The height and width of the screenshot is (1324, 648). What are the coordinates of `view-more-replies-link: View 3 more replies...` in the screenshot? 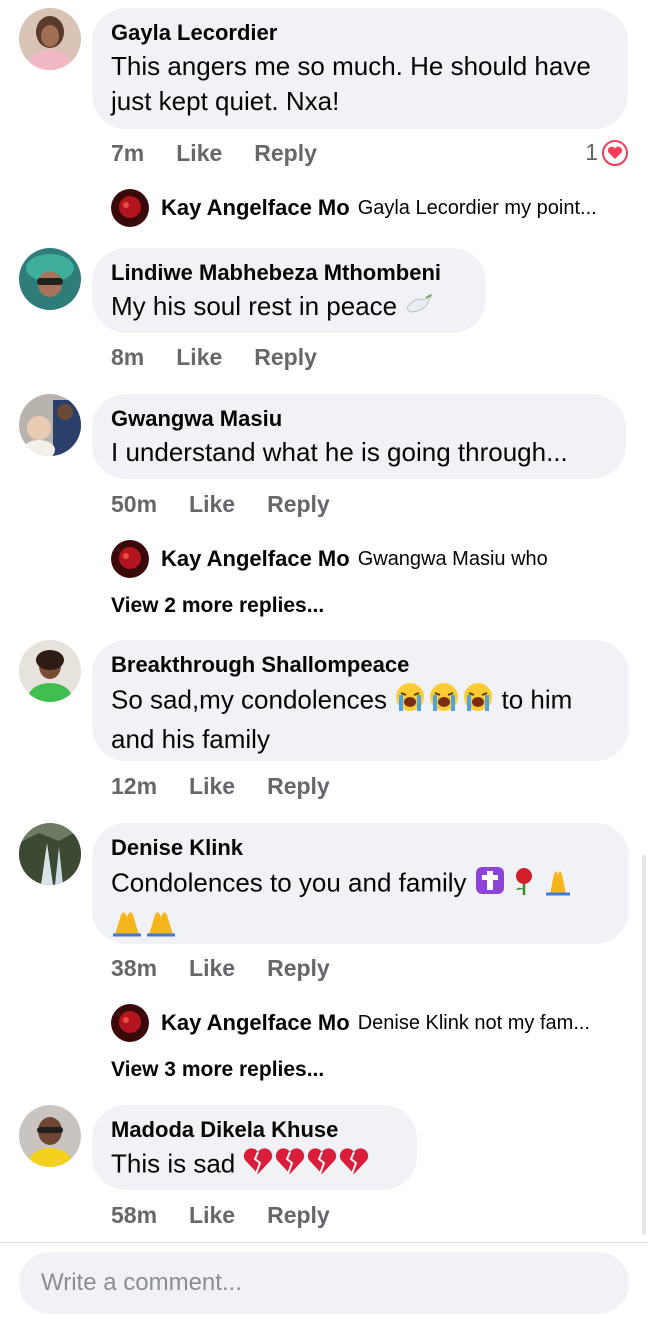 It's located at (217, 1070).